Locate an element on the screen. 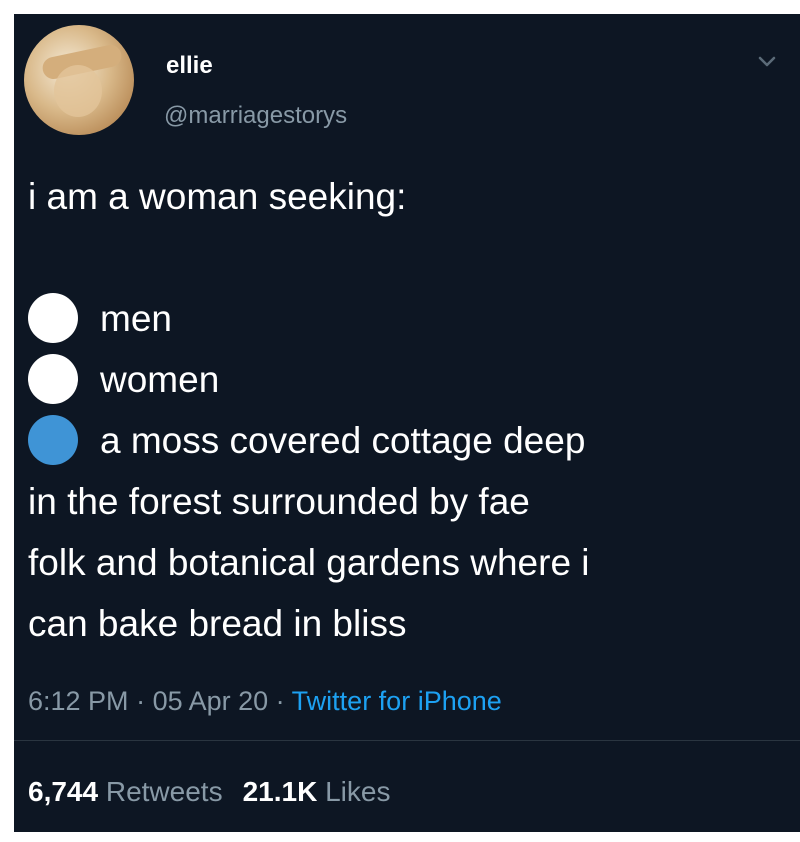 Image resolution: width=800 pixels, height=842 pixels. likes-label: Likes is located at coordinates (358, 791).